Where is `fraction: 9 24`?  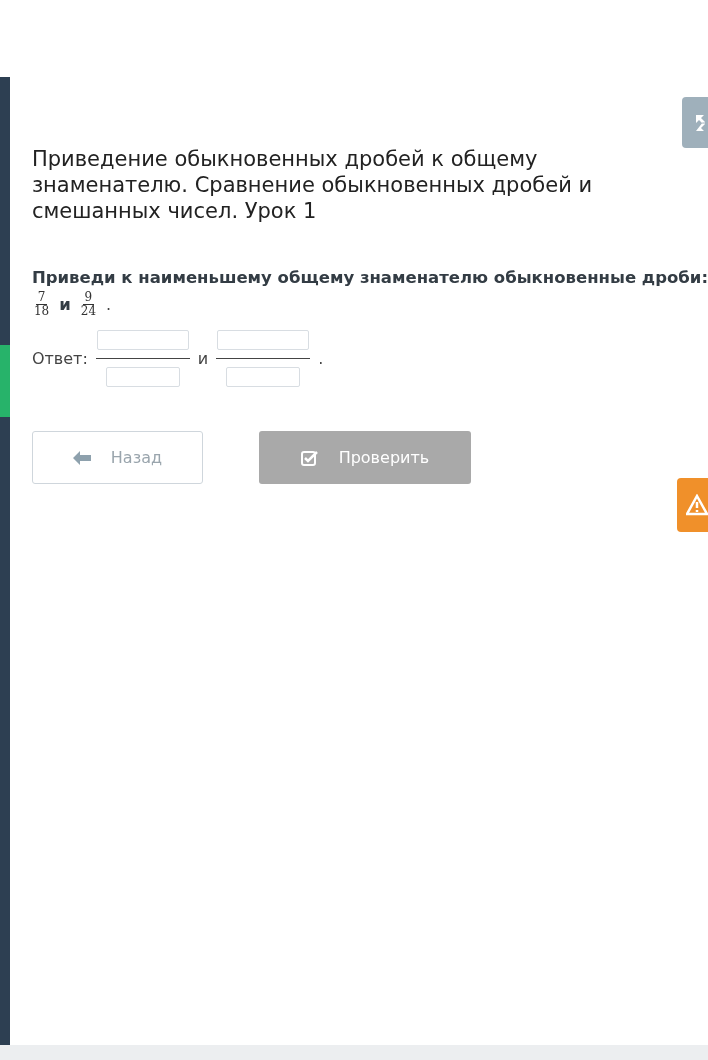 fraction: 9 24 is located at coordinates (88, 304).